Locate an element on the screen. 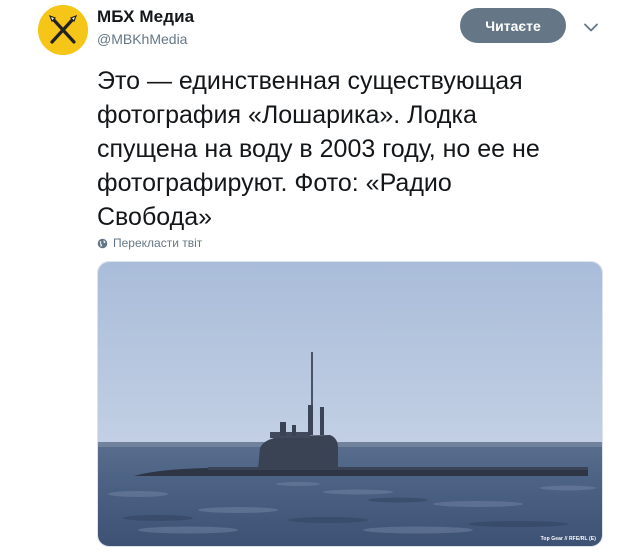 Image resolution: width=639 pixels, height=554 pixels. chevron-down-icon is located at coordinates (591, 27).